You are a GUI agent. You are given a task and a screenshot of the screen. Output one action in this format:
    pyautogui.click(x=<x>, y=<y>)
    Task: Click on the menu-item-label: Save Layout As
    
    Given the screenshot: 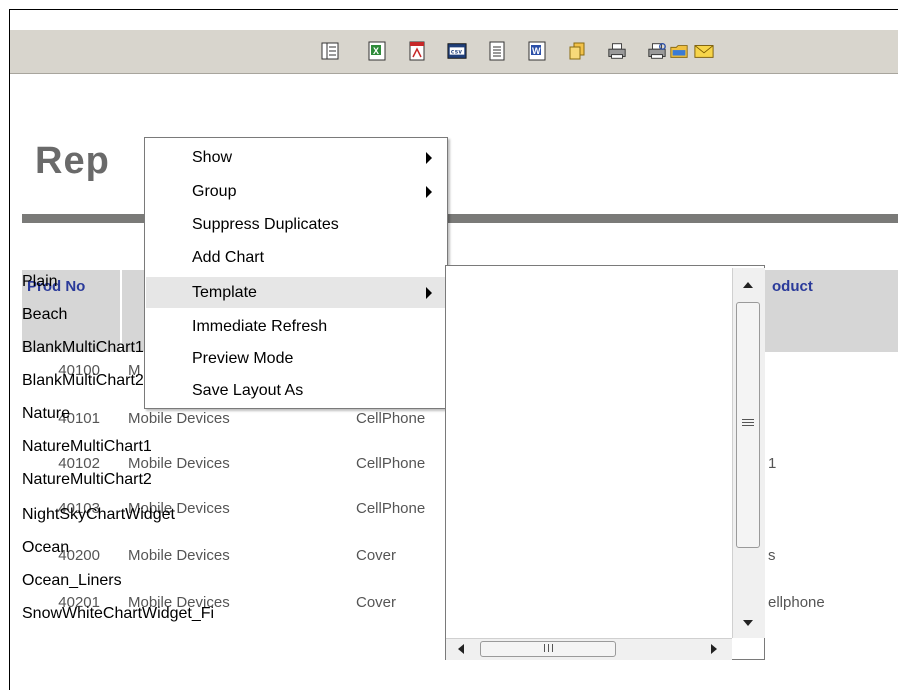 What is the action you would take?
    pyautogui.click(x=248, y=390)
    